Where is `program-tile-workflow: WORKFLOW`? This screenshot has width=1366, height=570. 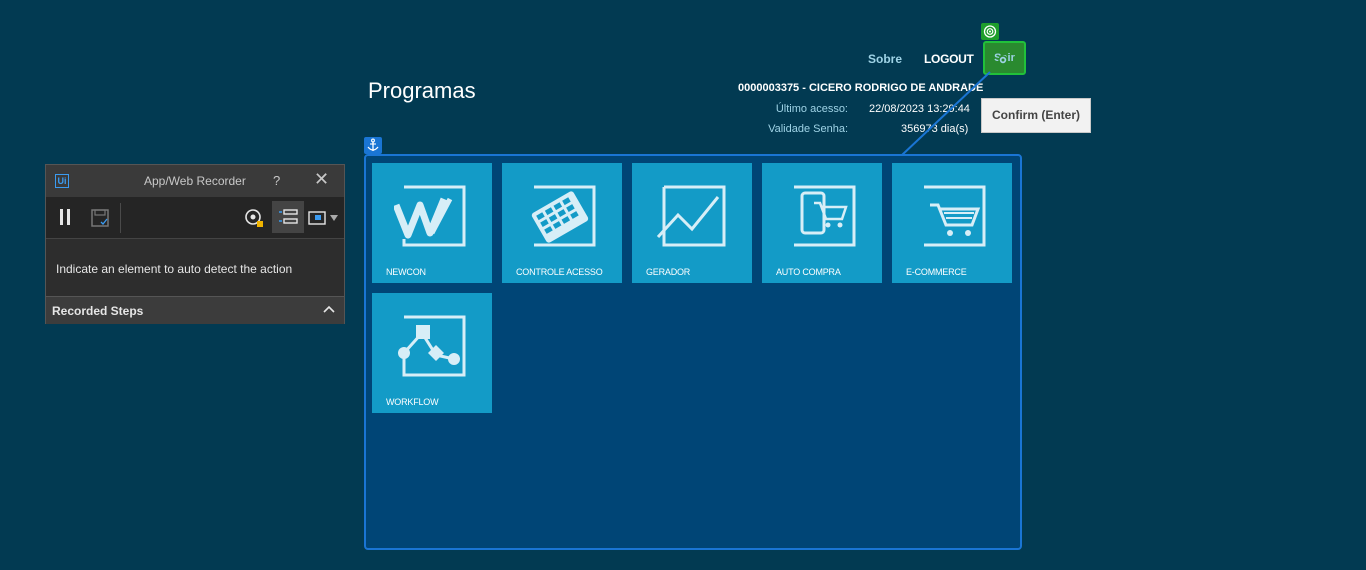
program-tile-workflow: WORKFLOW is located at coordinates (432, 353).